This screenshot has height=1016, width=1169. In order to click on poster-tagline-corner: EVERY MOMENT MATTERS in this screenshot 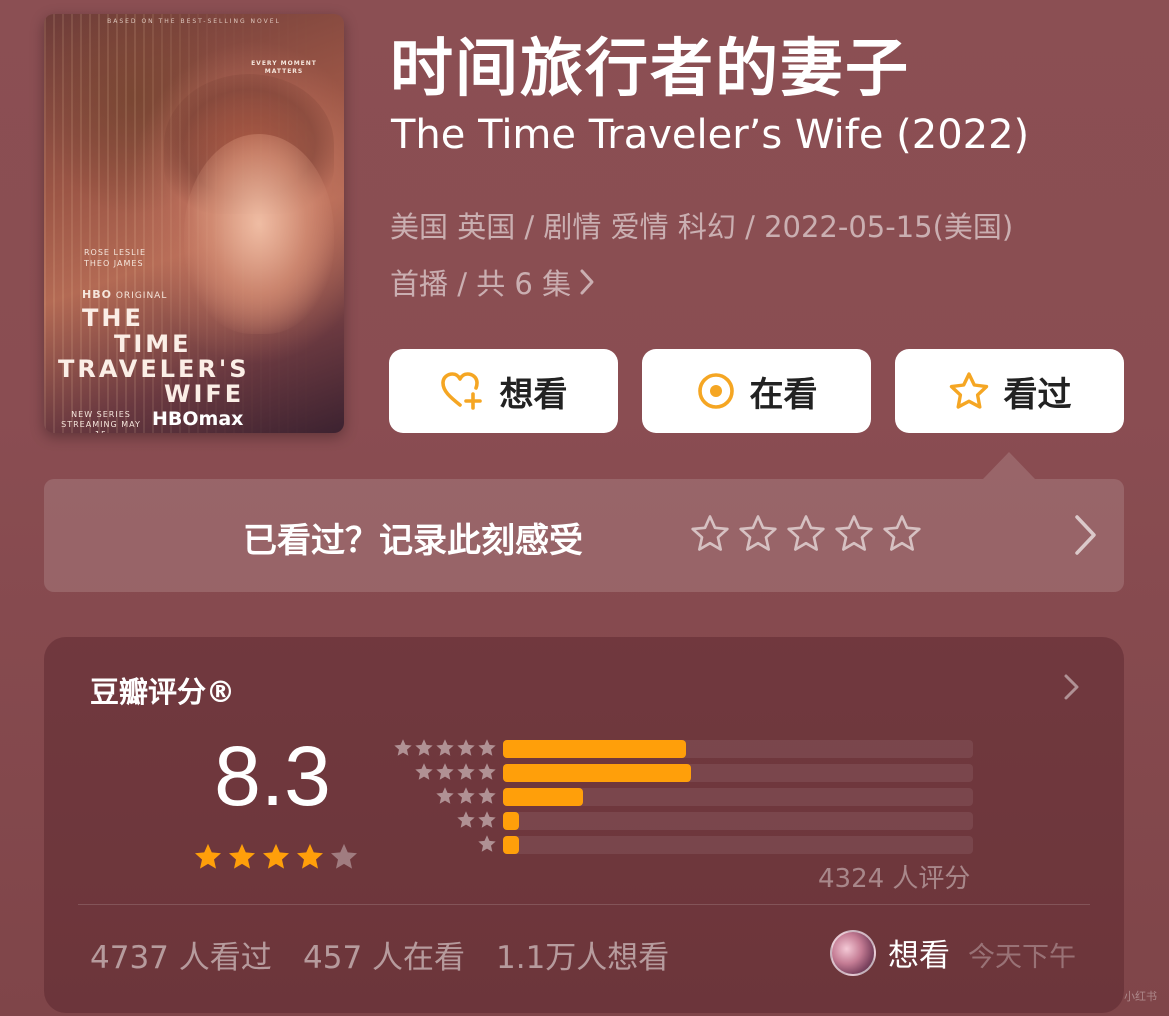, I will do `click(284, 67)`.